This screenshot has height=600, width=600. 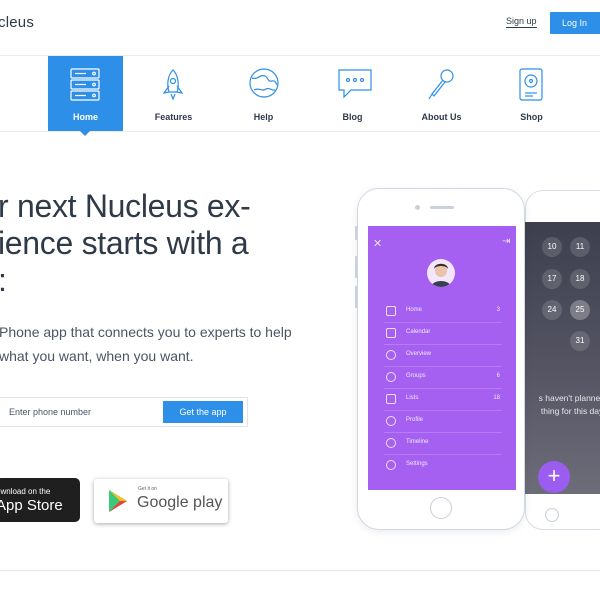 What do you see at coordinates (442, 207) in the screenshot?
I see `phone-speaker` at bounding box center [442, 207].